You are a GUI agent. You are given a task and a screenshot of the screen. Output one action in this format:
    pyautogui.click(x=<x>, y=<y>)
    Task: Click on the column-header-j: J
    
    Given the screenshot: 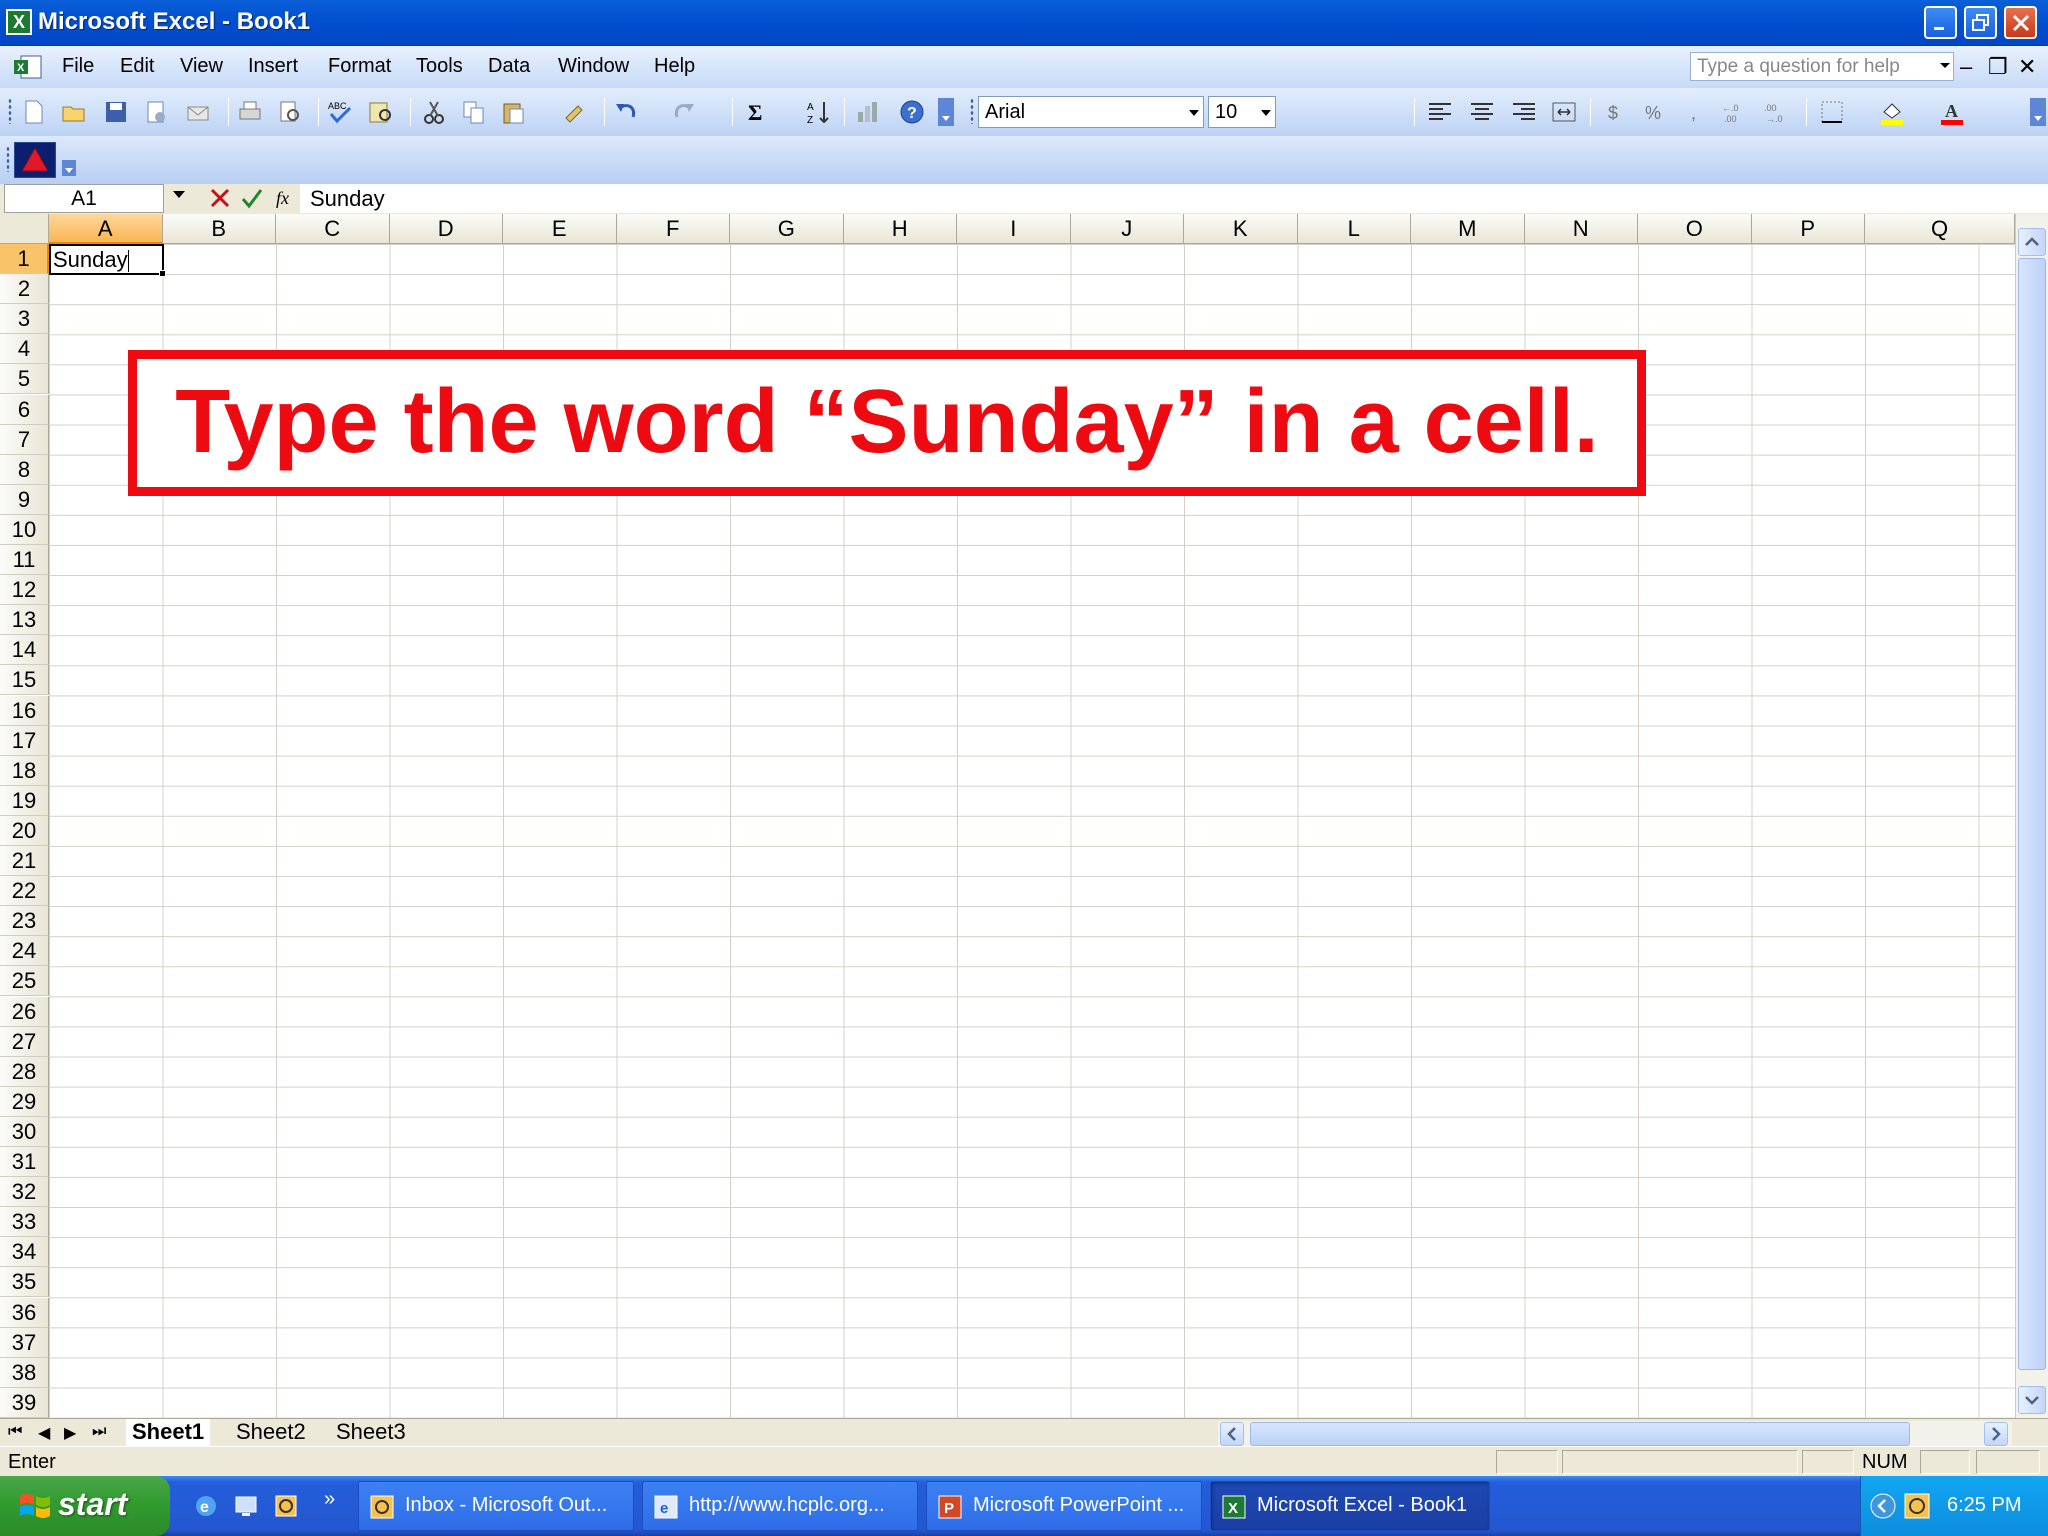 What is the action you would take?
    pyautogui.click(x=1127, y=229)
    